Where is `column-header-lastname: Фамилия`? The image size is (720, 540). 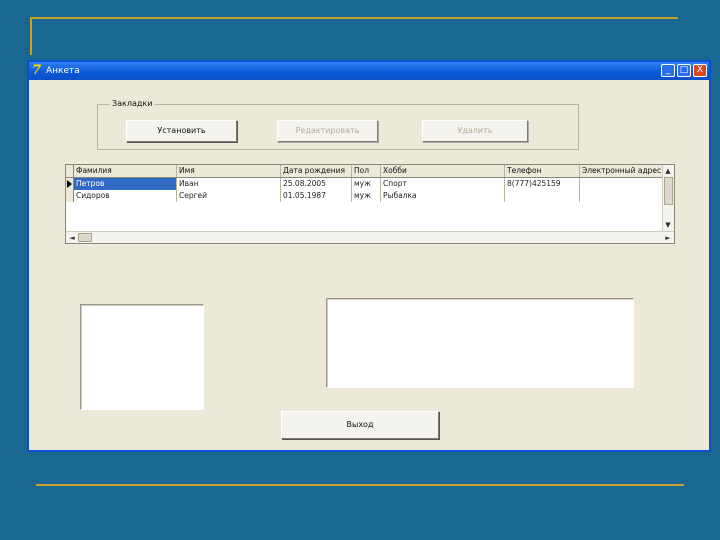
column-header-lastname: Фамилия is located at coordinates (125, 171).